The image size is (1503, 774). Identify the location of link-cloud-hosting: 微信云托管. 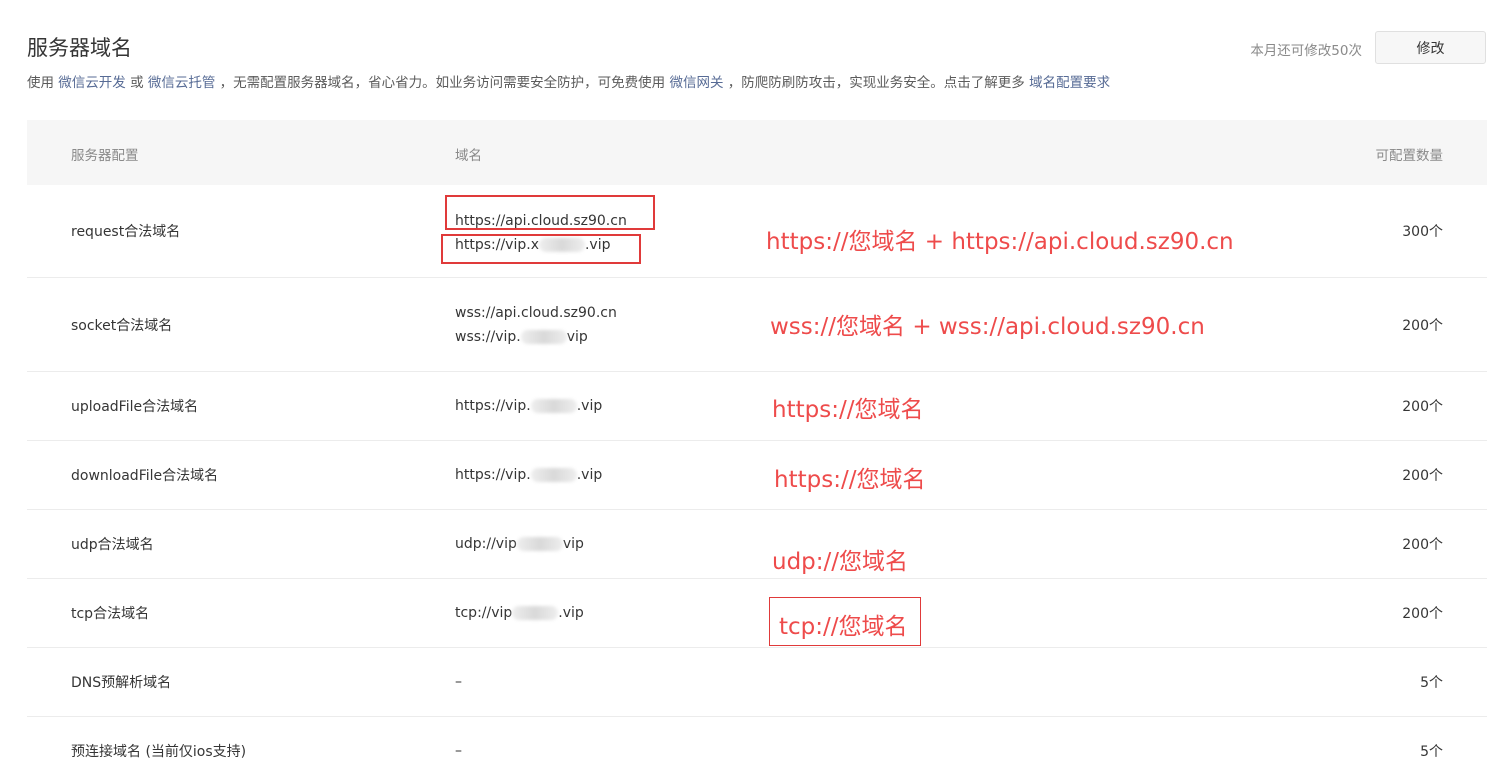
(182, 83).